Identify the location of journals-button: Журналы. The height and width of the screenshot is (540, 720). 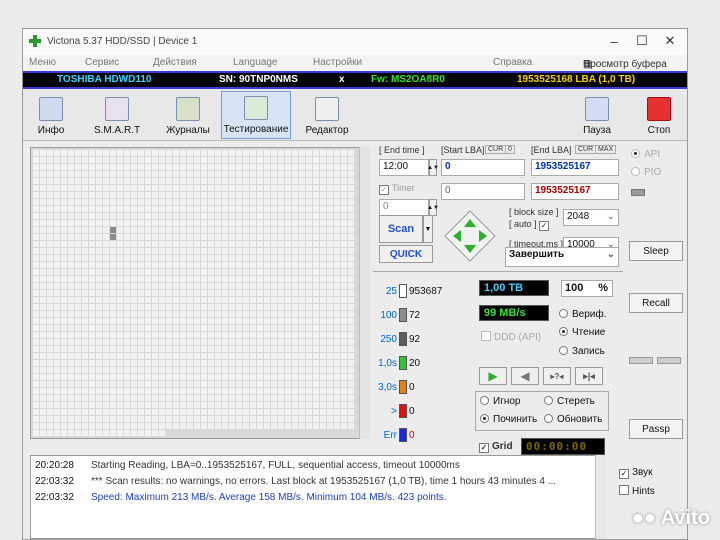
(188, 115).